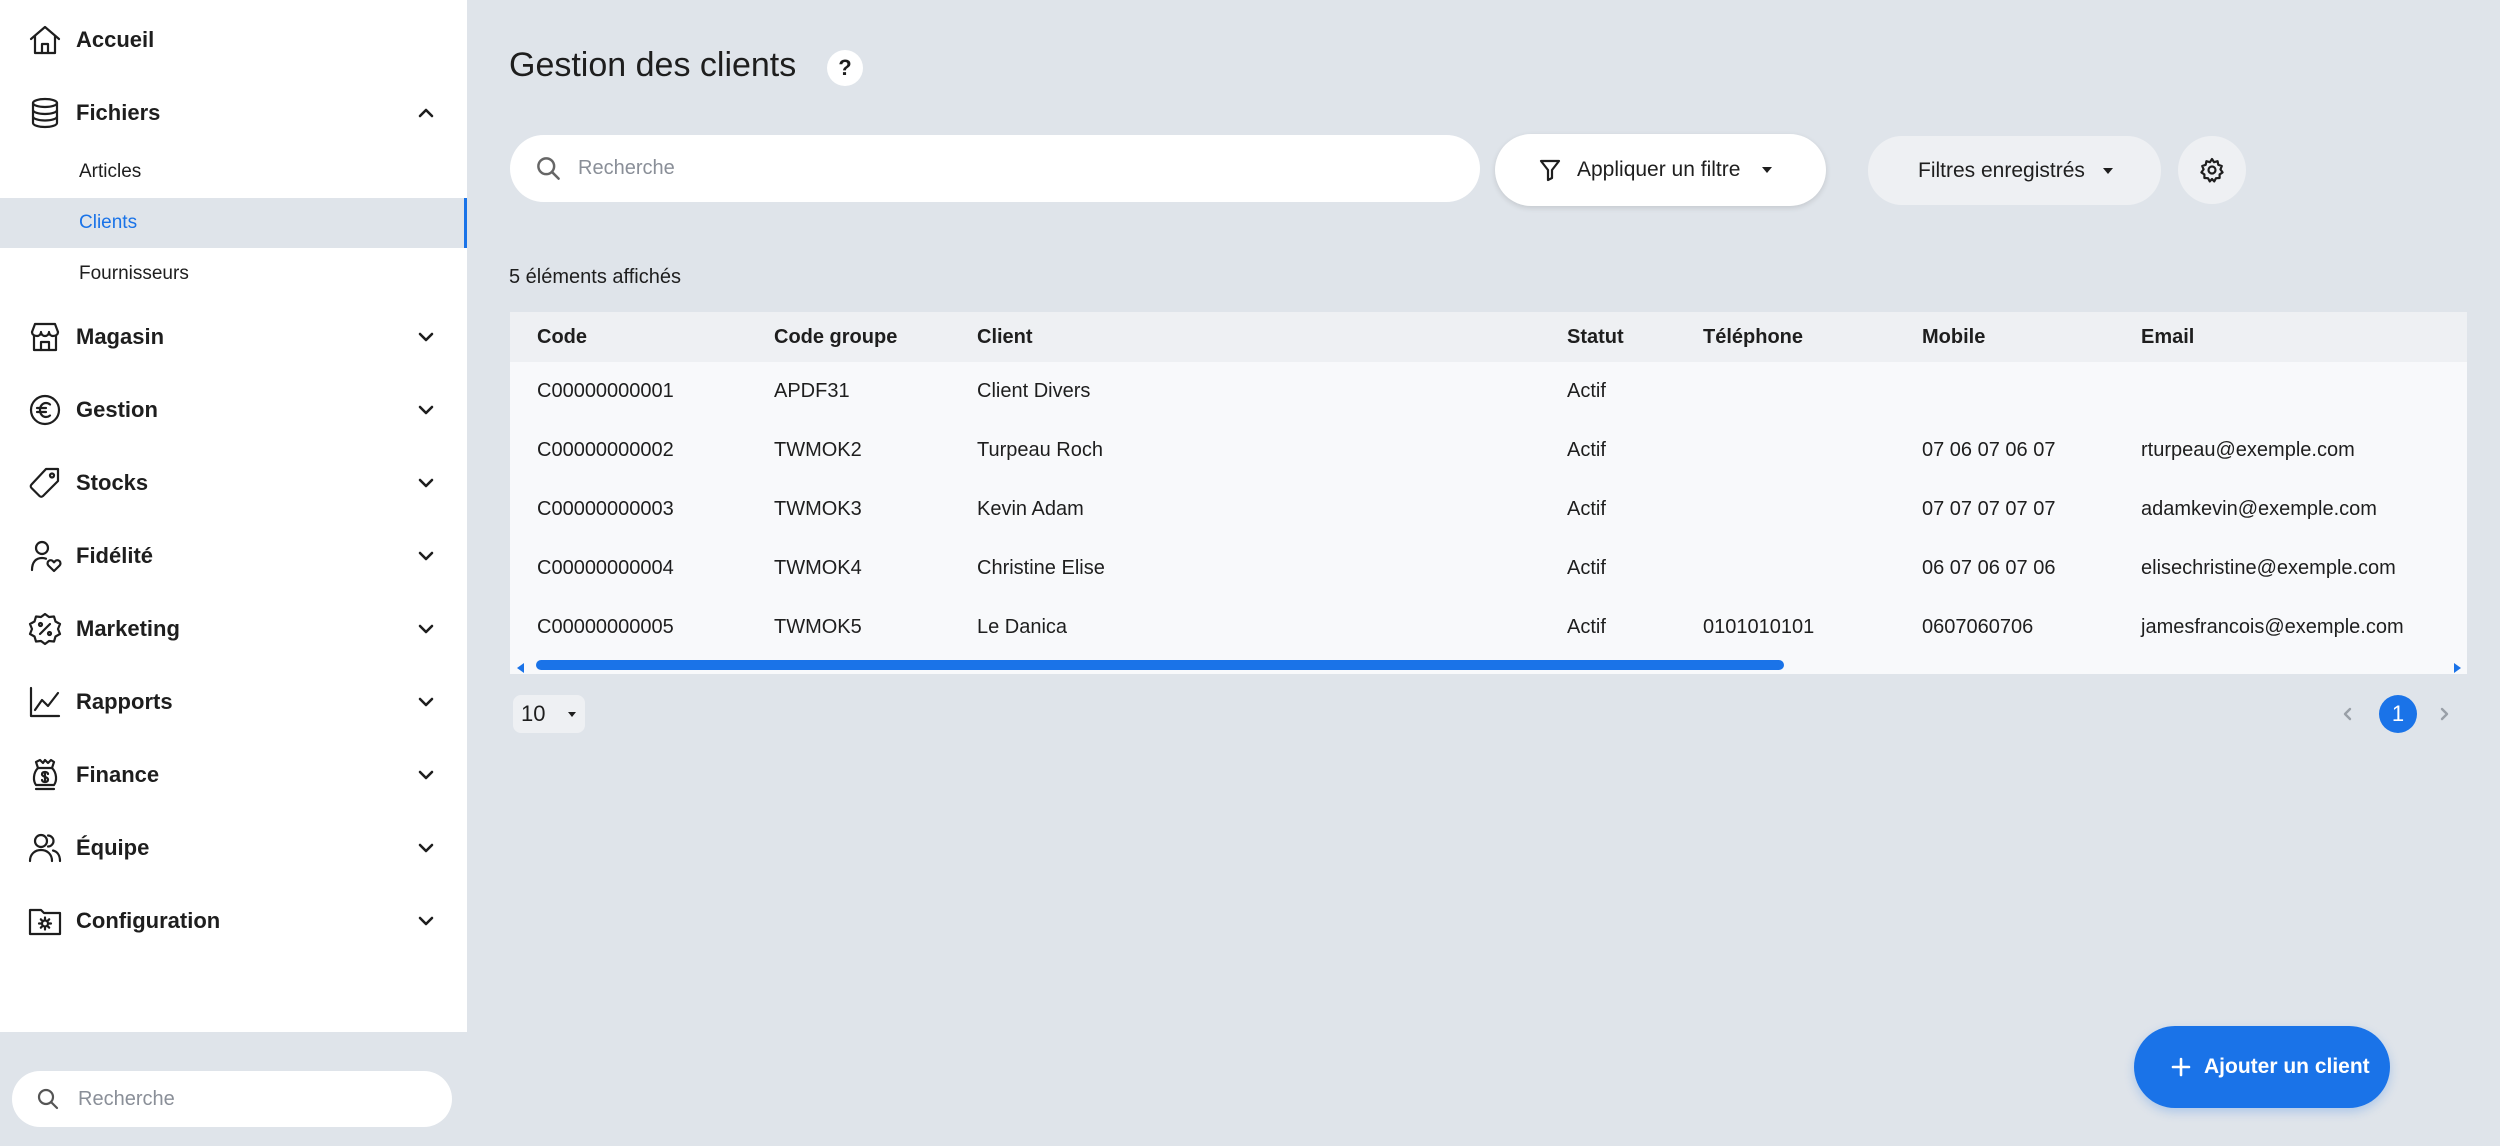  What do you see at coordinates (2457, 666) in the screenshot?
I see `scroll-right-arrow-icon` at bounding box center [2457, 666].